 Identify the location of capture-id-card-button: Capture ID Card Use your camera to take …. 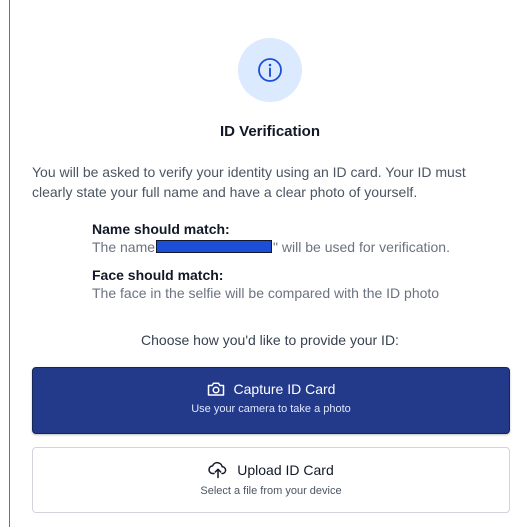
(271, 400).